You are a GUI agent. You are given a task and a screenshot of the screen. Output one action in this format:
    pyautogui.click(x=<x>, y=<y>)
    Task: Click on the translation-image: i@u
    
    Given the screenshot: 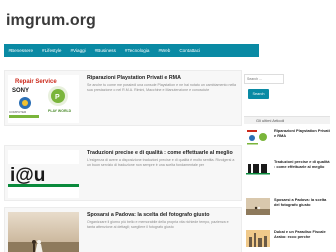 What is the action you would take?
    pyautogui.click(x=43, y=174)
    